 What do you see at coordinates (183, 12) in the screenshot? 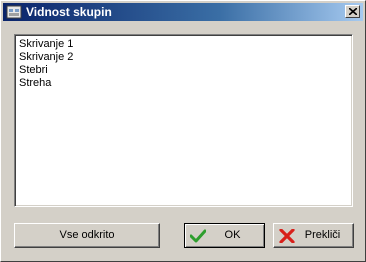
I see `title-bar: Vidnost skupin` at bounding box center [183, 12].